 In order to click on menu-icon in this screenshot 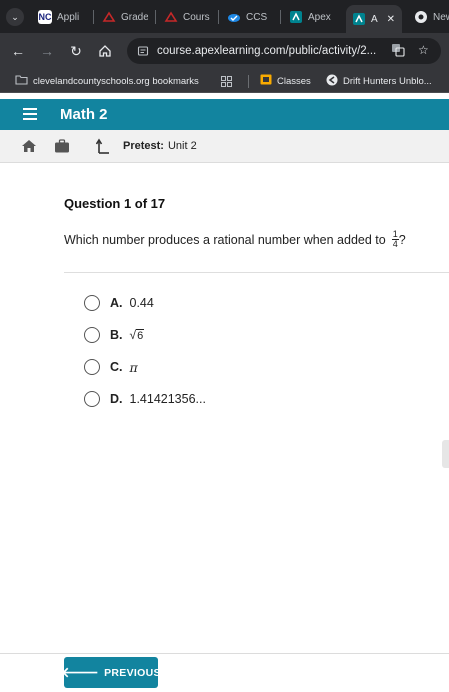, I will do `click(30, 114)`.